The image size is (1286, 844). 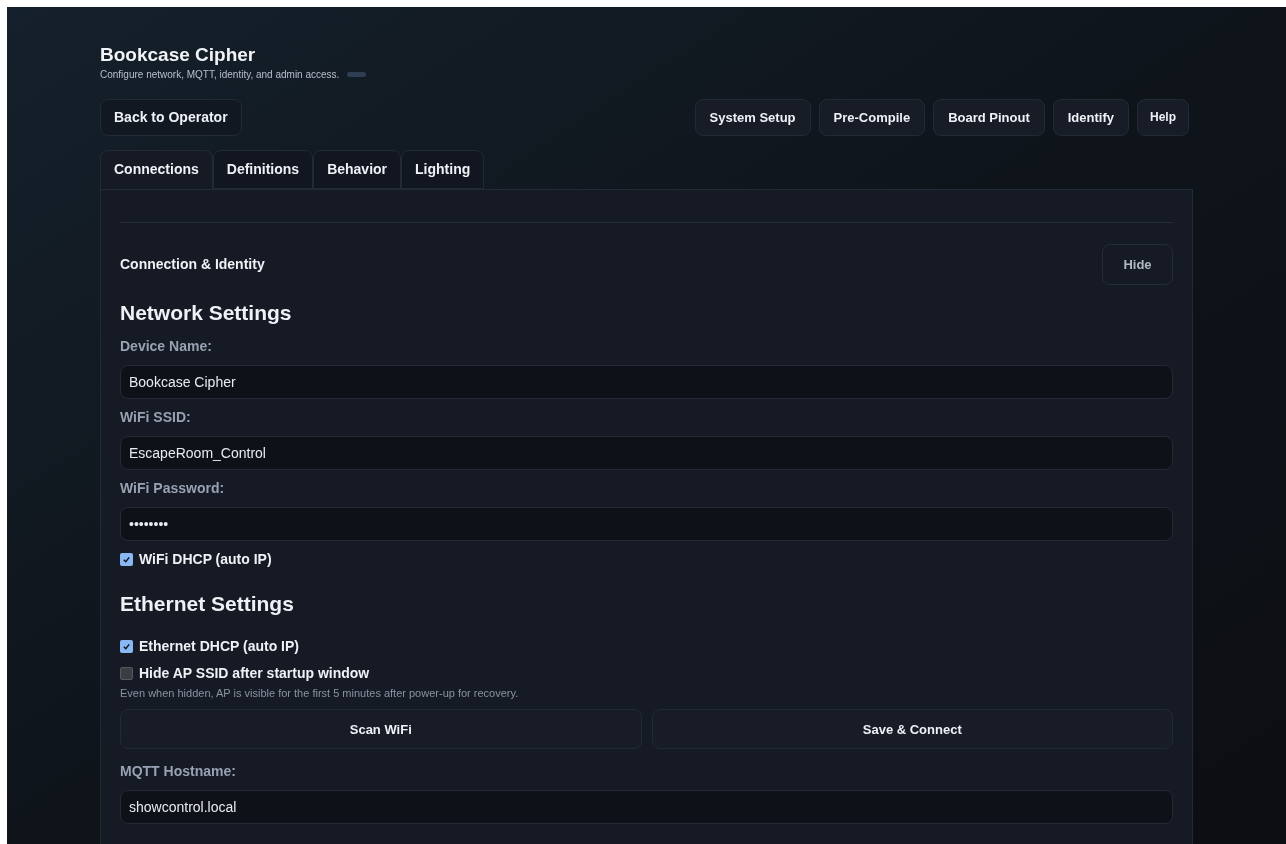 I want to click on checkbox-label: Ethernet DHCP (auto IP), so click(x=219, y=646).